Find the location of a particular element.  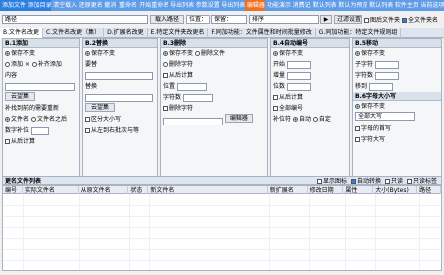

len-input is located at coordinates (386, 75).